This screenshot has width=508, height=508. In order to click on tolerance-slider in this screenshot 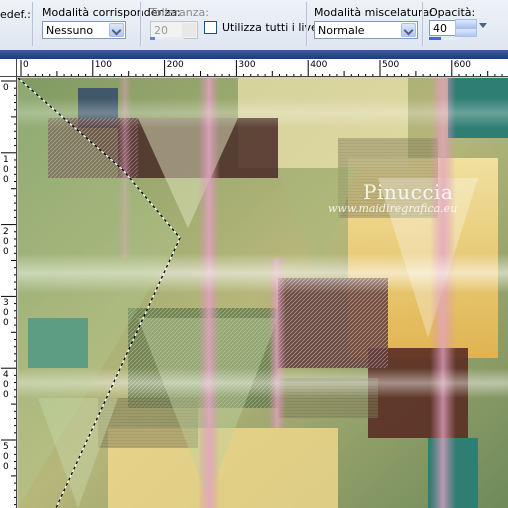, I will do `click(167, 38)`.